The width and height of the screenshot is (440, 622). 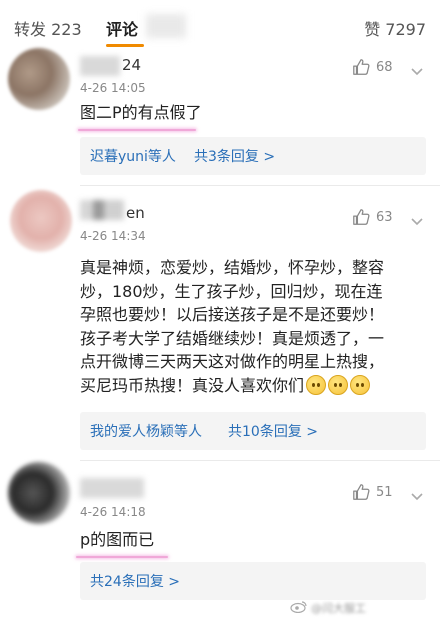 I want to click on comment-time: 4-26 14:18, so click(x=113, y=512).